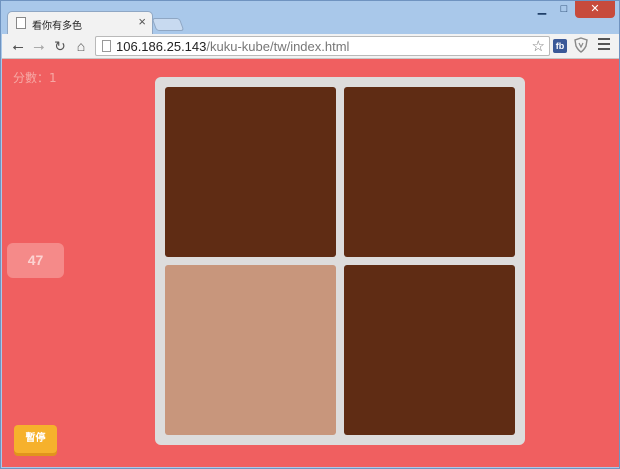  What do you see at coordinates (560, 46) in the screenshot?
I see `facebook-extension-icon: fb` at bounding box center [560, 46].